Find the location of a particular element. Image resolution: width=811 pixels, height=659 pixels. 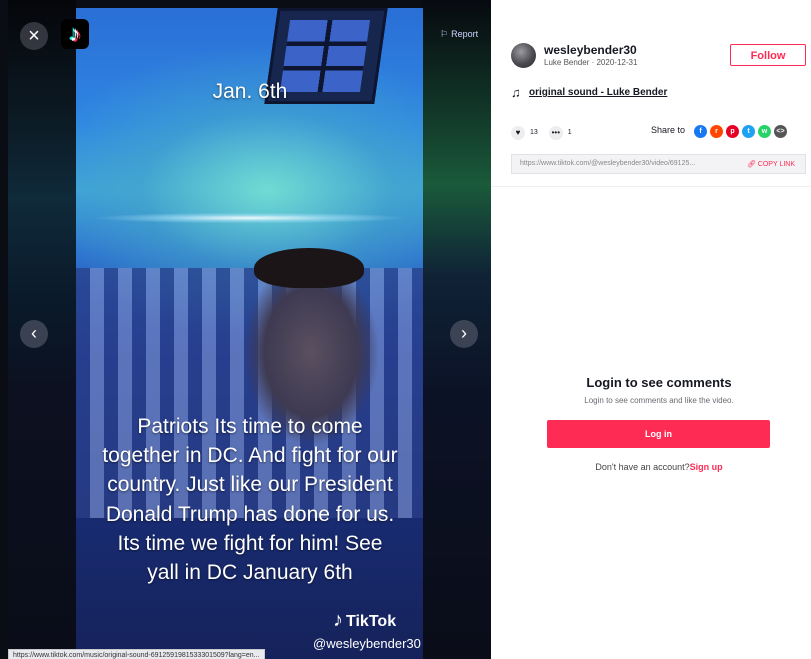

engagement-stats: ♥ 13 ••• 1 is located at coordinates (547, 132).